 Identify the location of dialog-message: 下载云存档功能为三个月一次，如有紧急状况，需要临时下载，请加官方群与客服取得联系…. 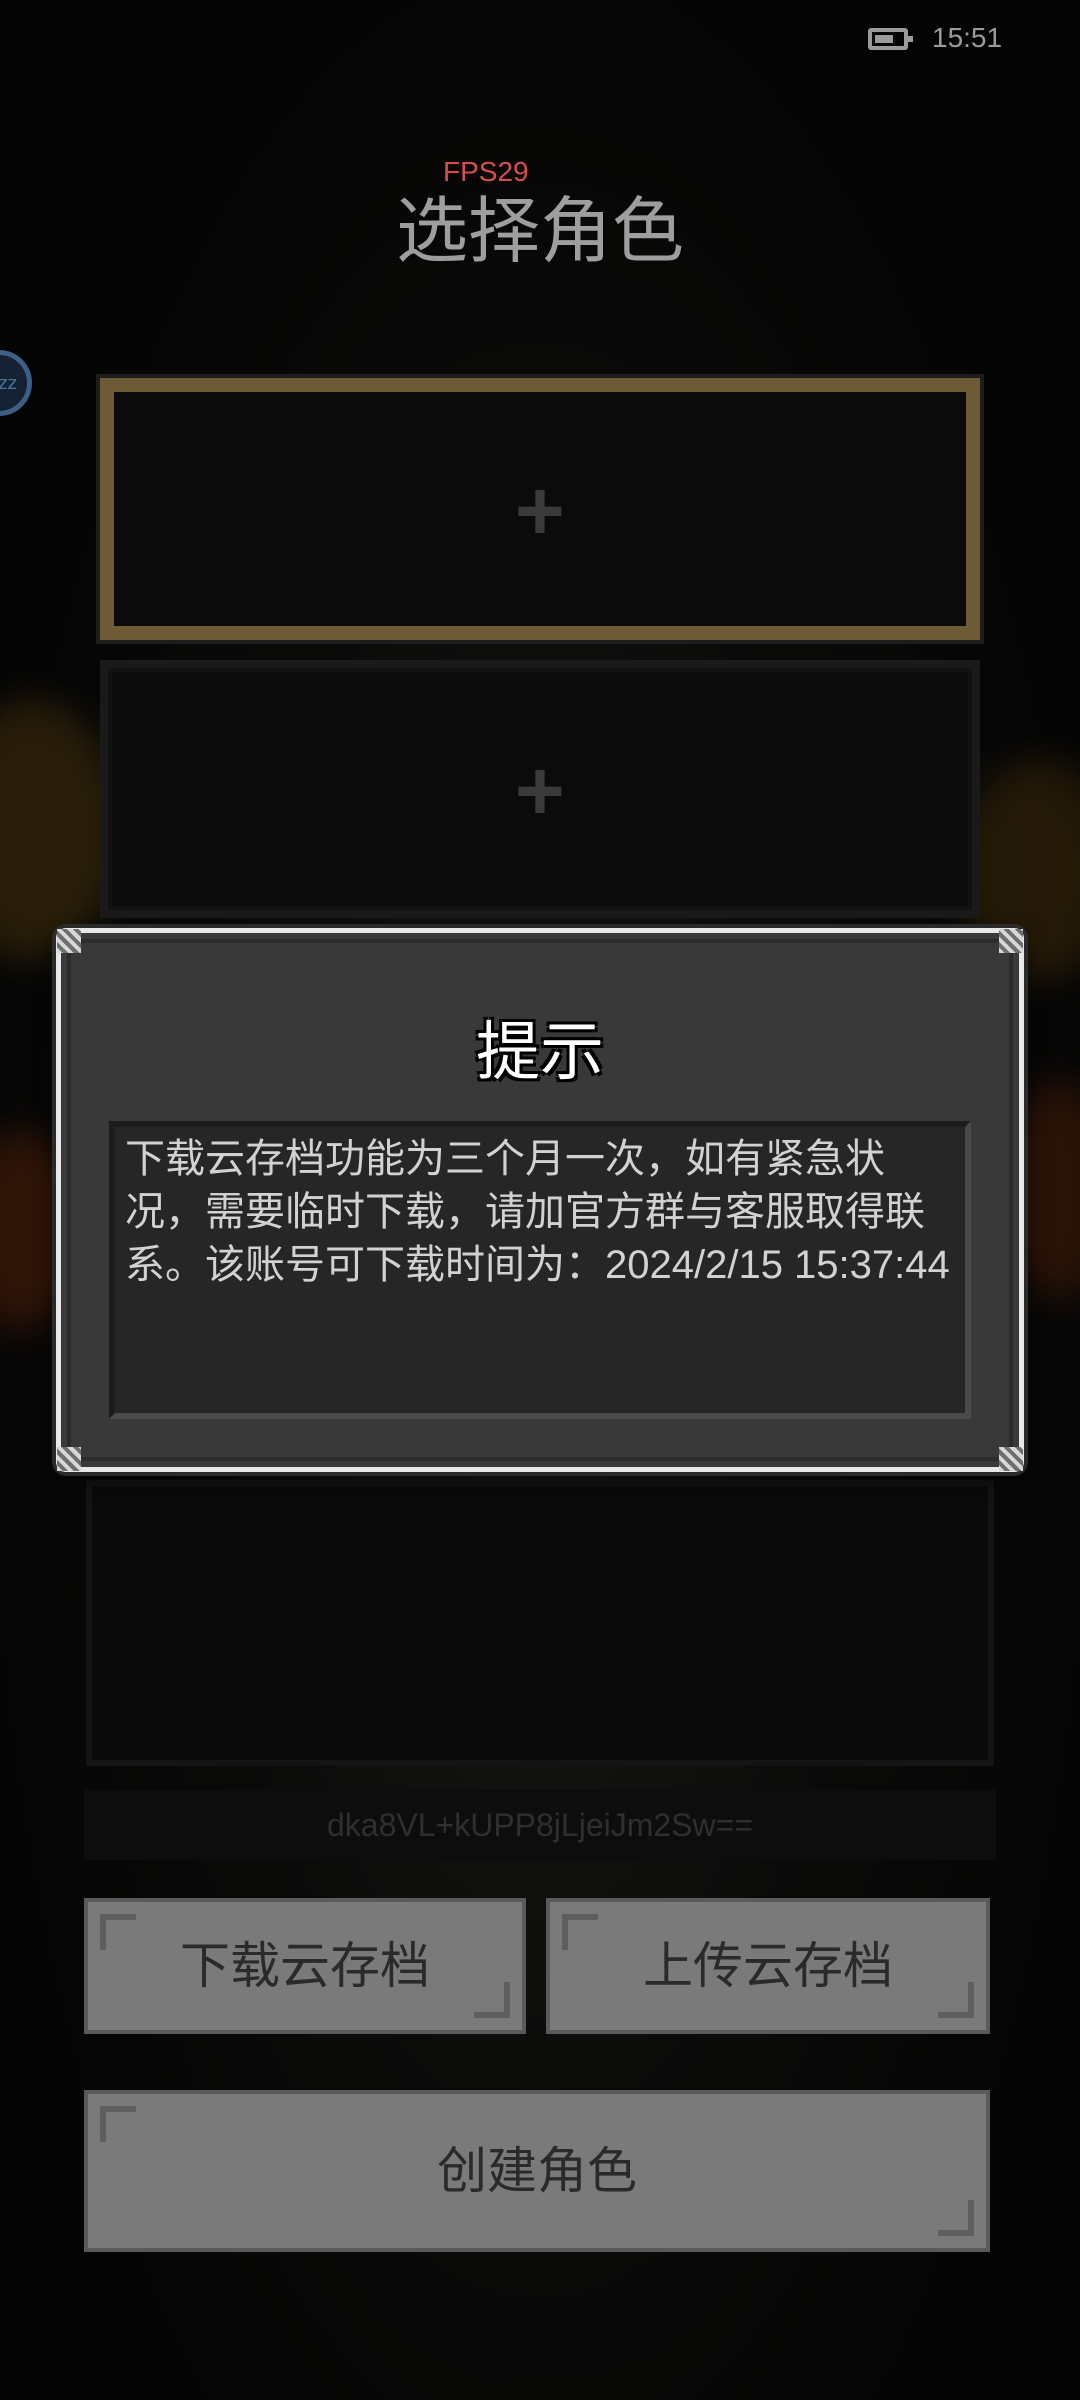
(540, 1270).